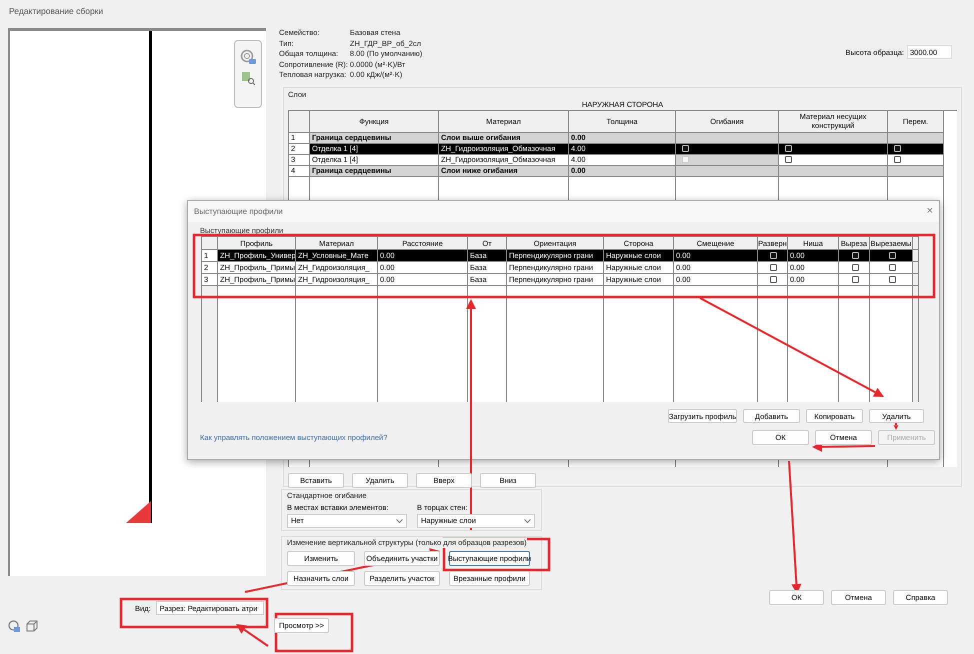 This screenshot has height=654, width=974. I want to click on navigation-bar, so click(248, 74).